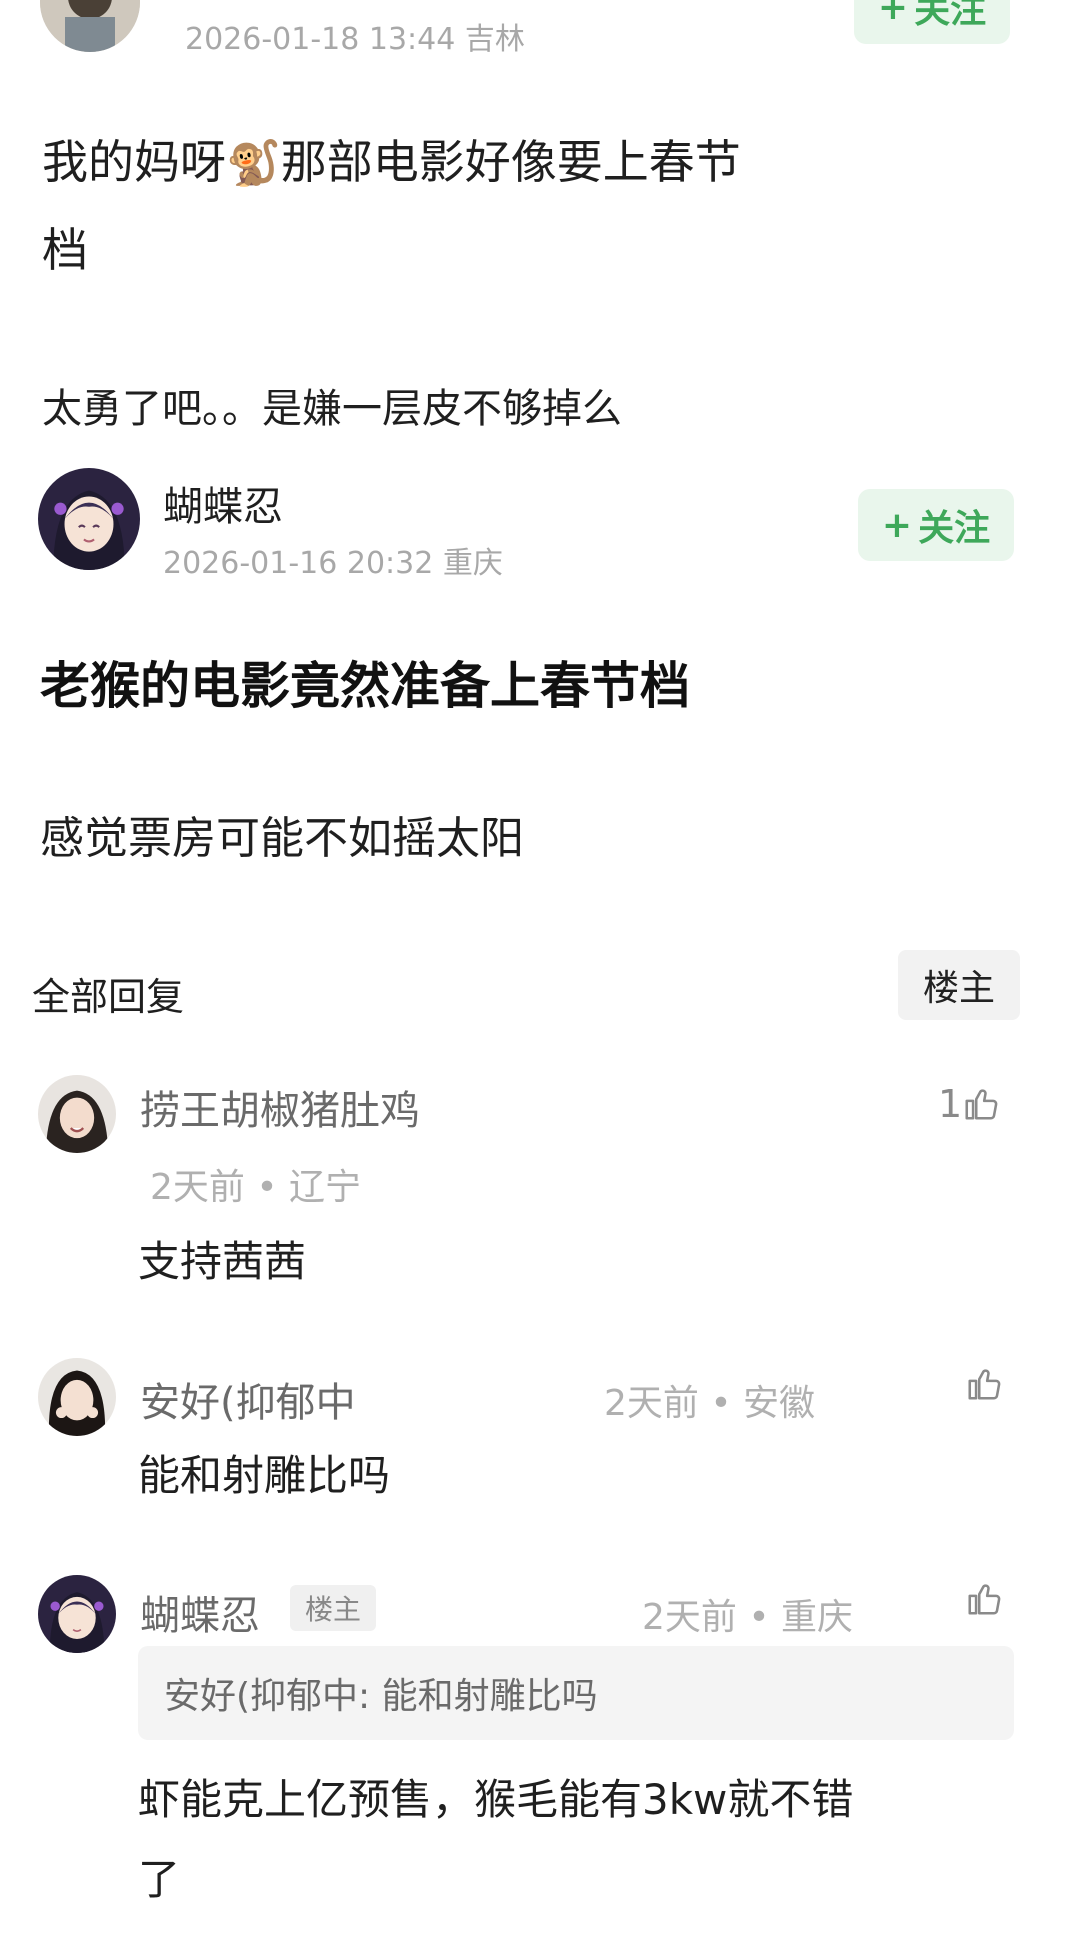 The width and height of the screenshot is (1080, 1943). I want to click on reply2-text: 能和射雕比吗, so click(264, 1475).